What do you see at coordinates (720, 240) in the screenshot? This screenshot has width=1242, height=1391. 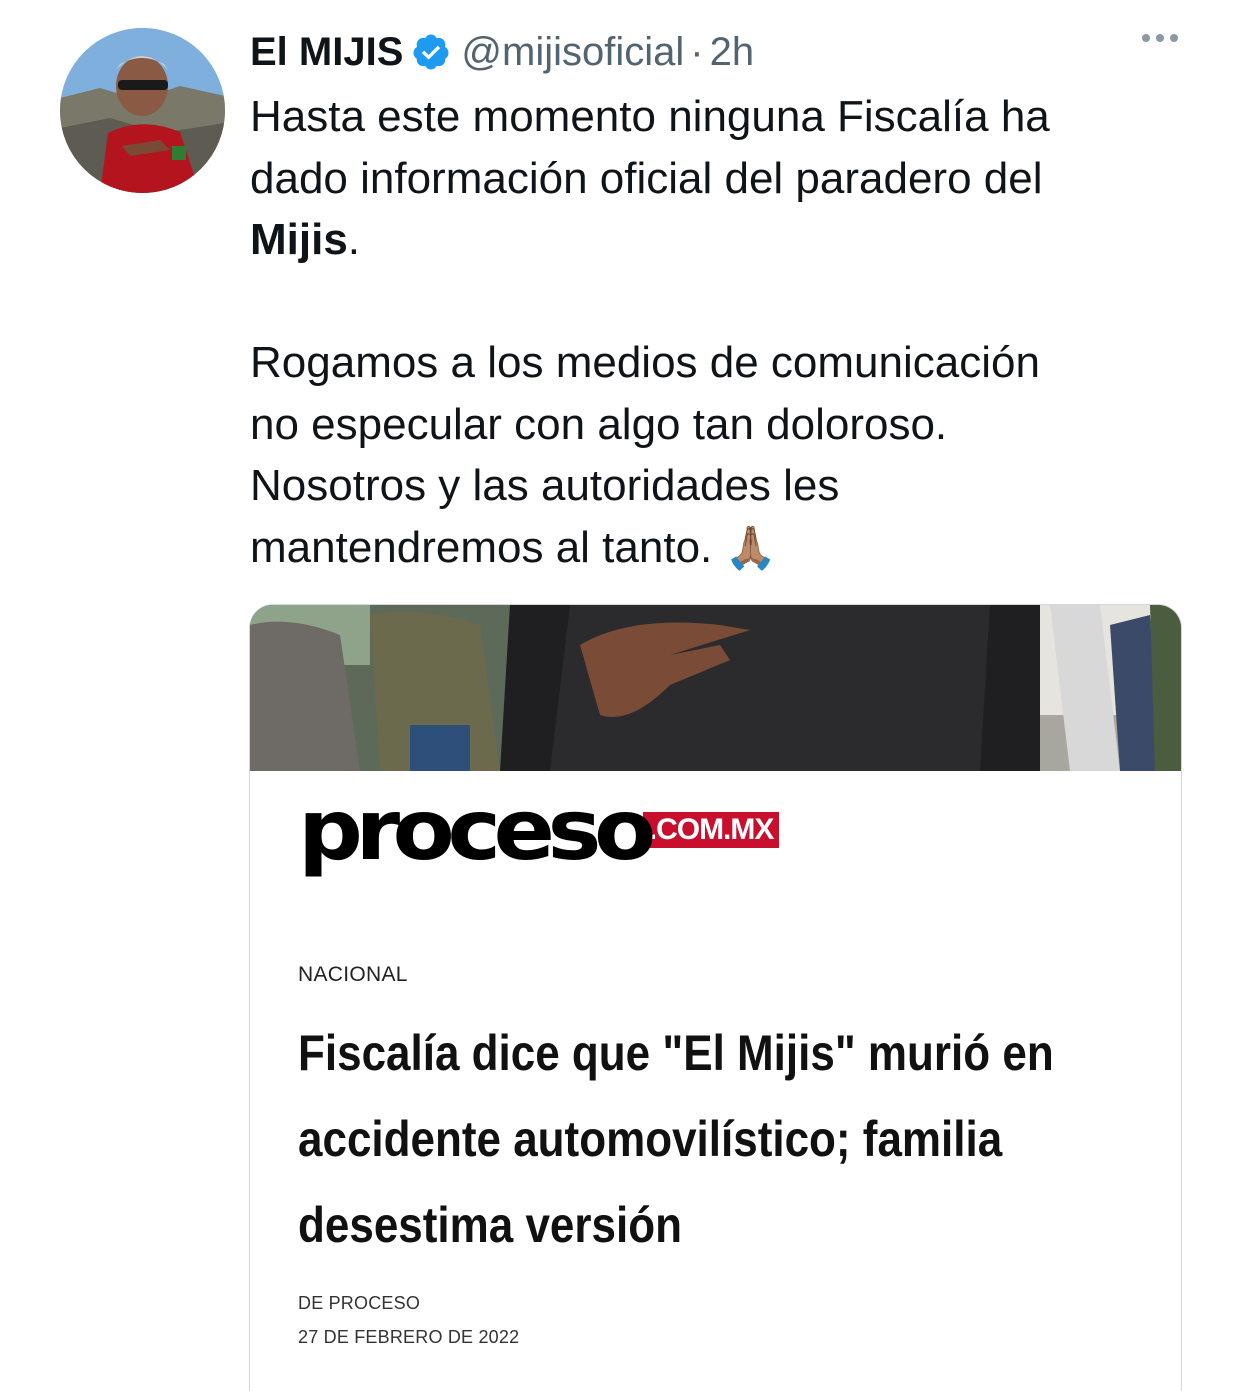 I see `tweet-line: Mijis.` at bounding box center [720, 240].